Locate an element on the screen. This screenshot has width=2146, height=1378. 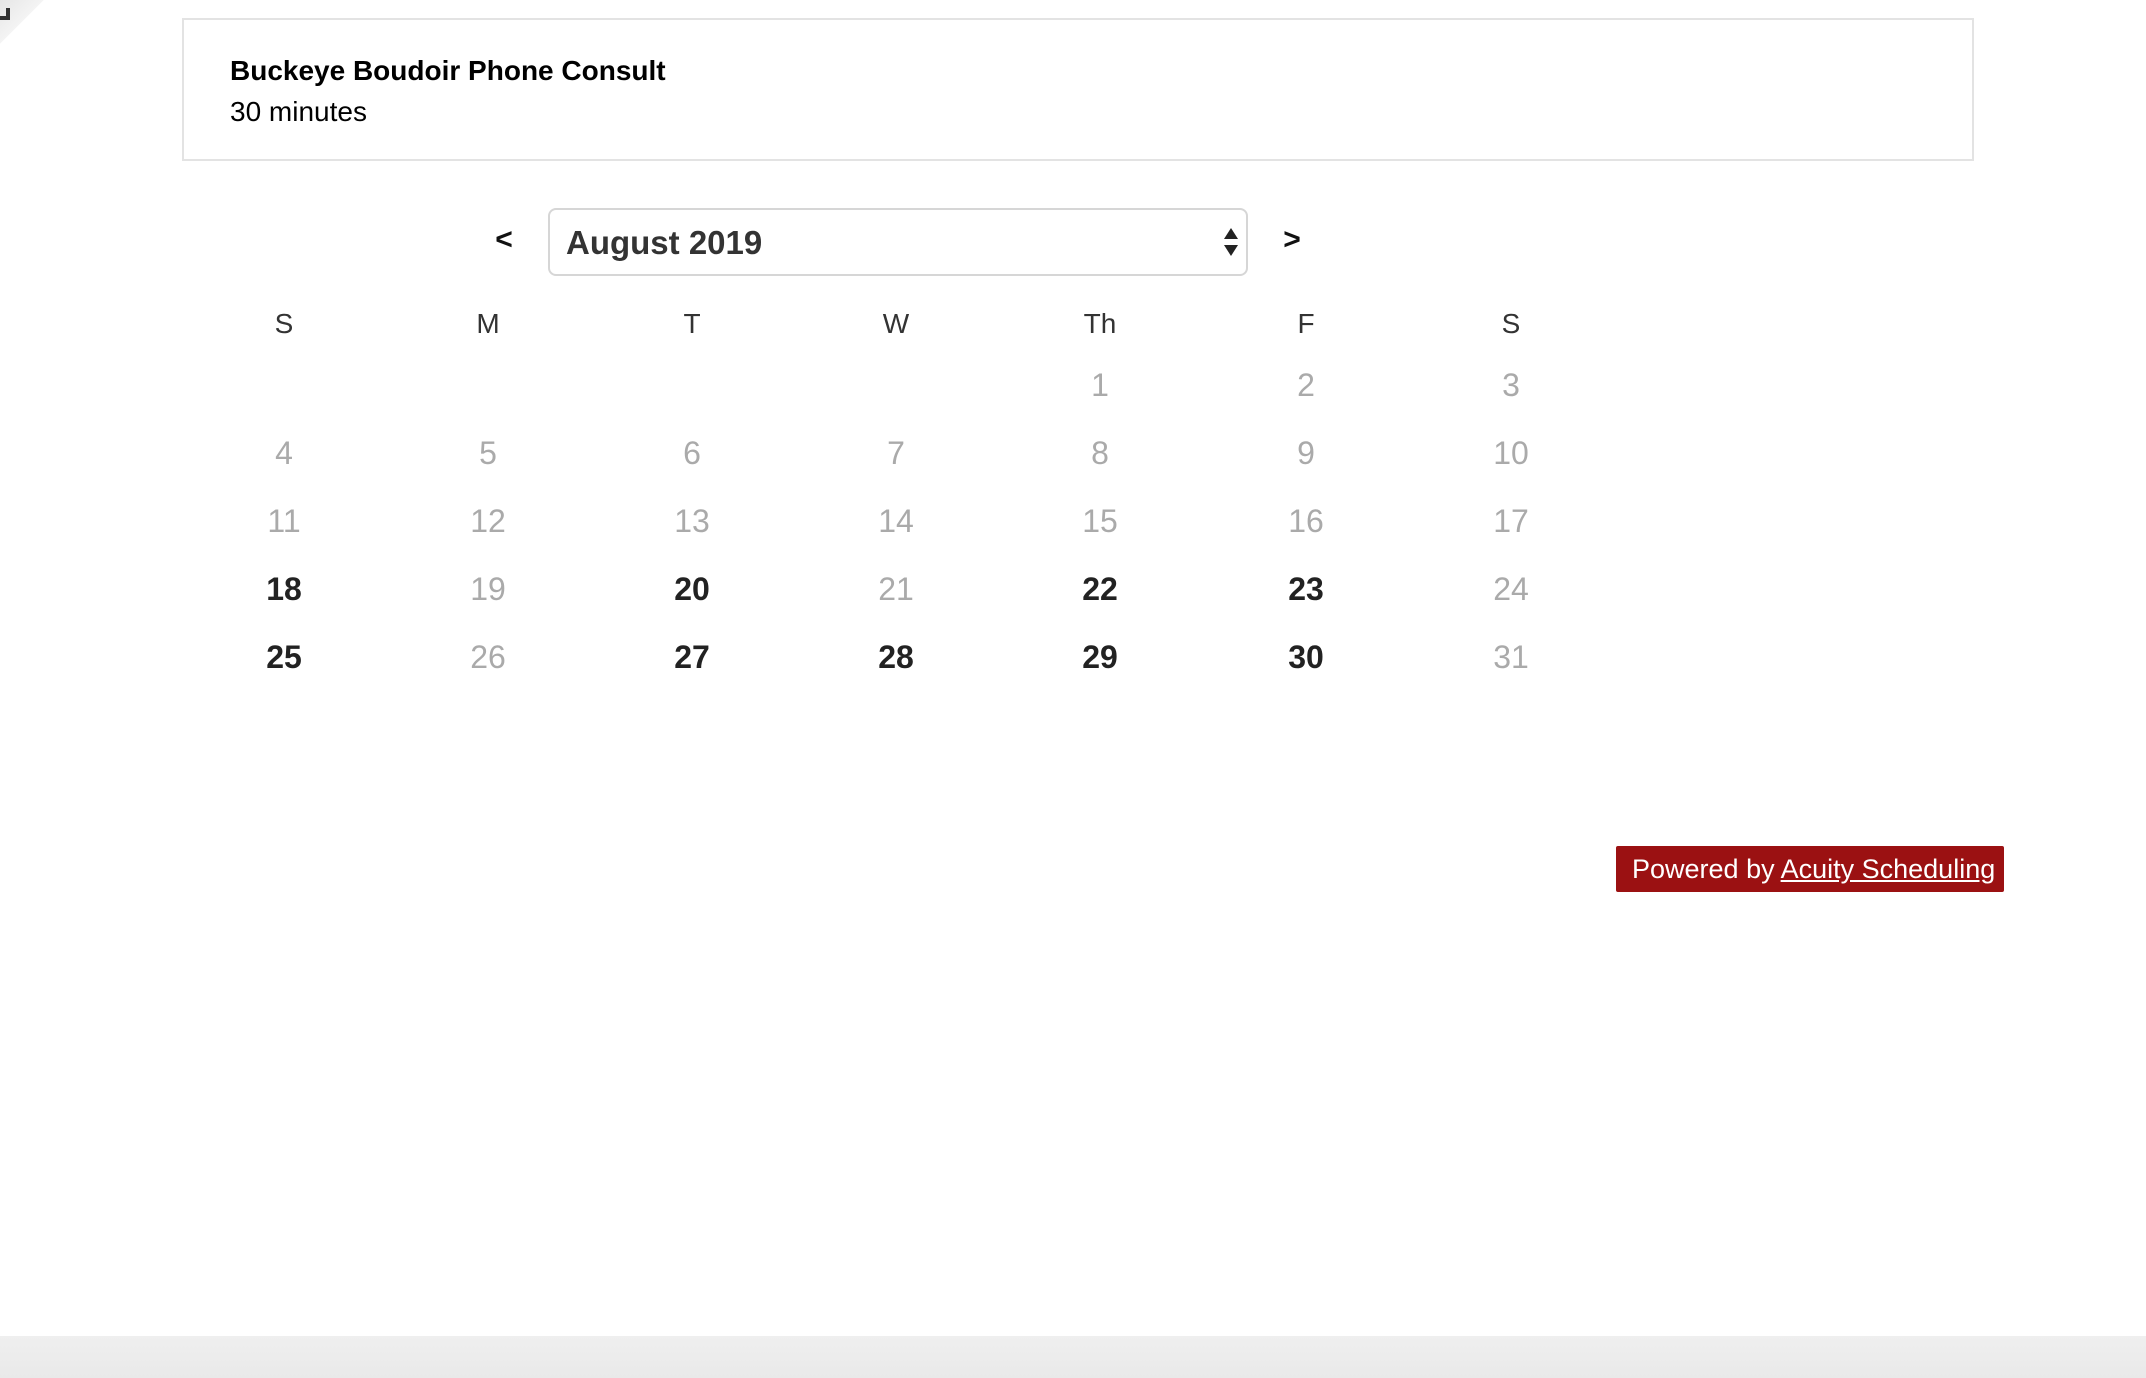
month-select: August 2019 is located at coordinates (898, 242).